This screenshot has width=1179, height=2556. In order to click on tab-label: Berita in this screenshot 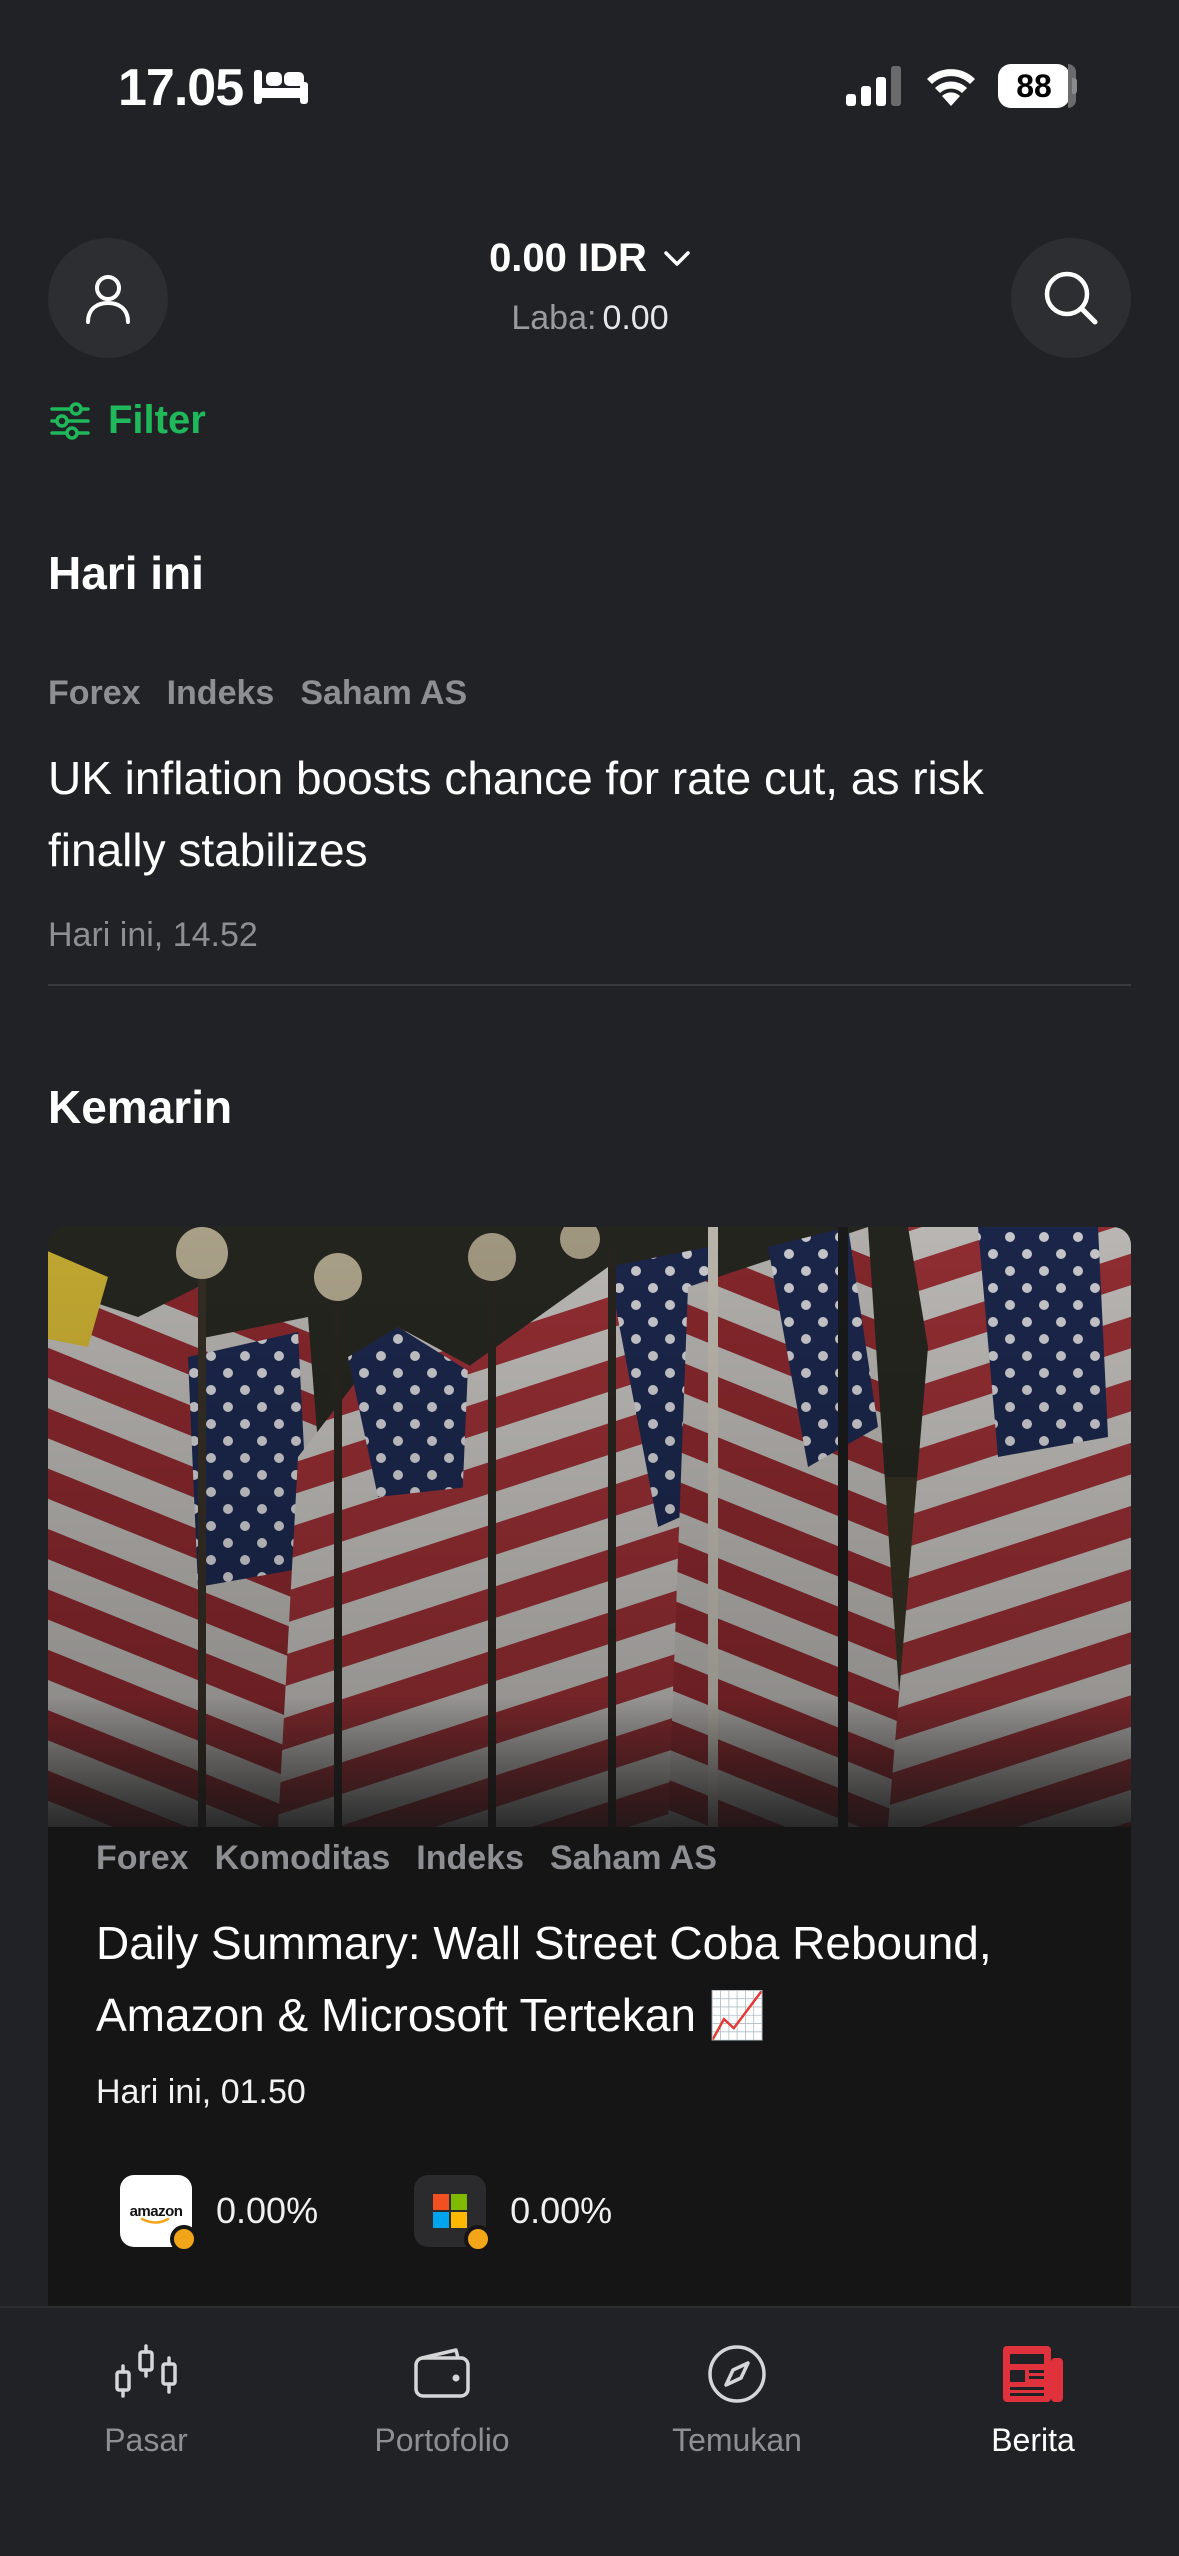, I will do `click(1033, 2440)`.